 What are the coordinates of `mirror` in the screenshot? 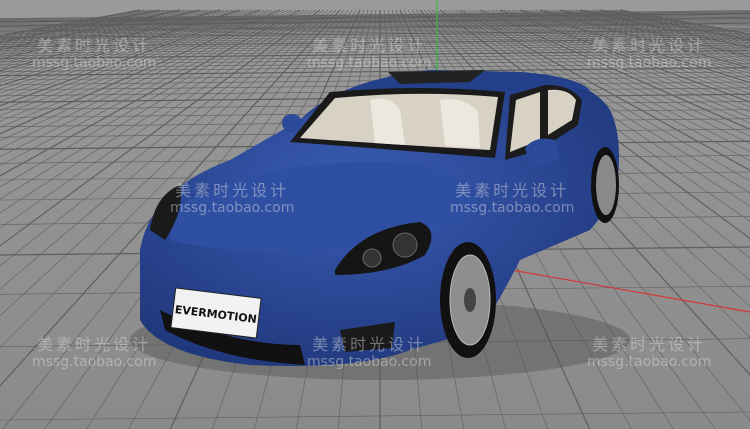 It's located at (292, 123).